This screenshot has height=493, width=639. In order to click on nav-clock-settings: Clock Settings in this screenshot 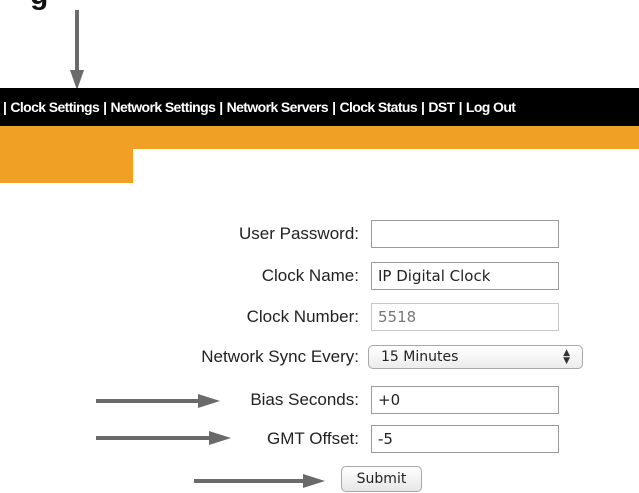, I will do `click(54, 107)`.